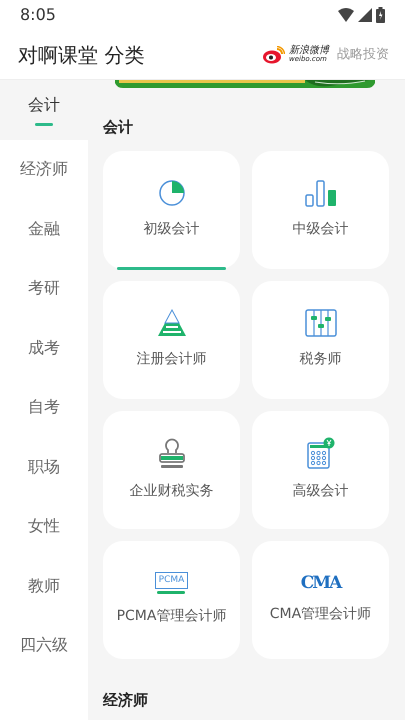 The width and height of the screenshot is (405, 720). I want to click on pyramid-icon, so click(171, 323).